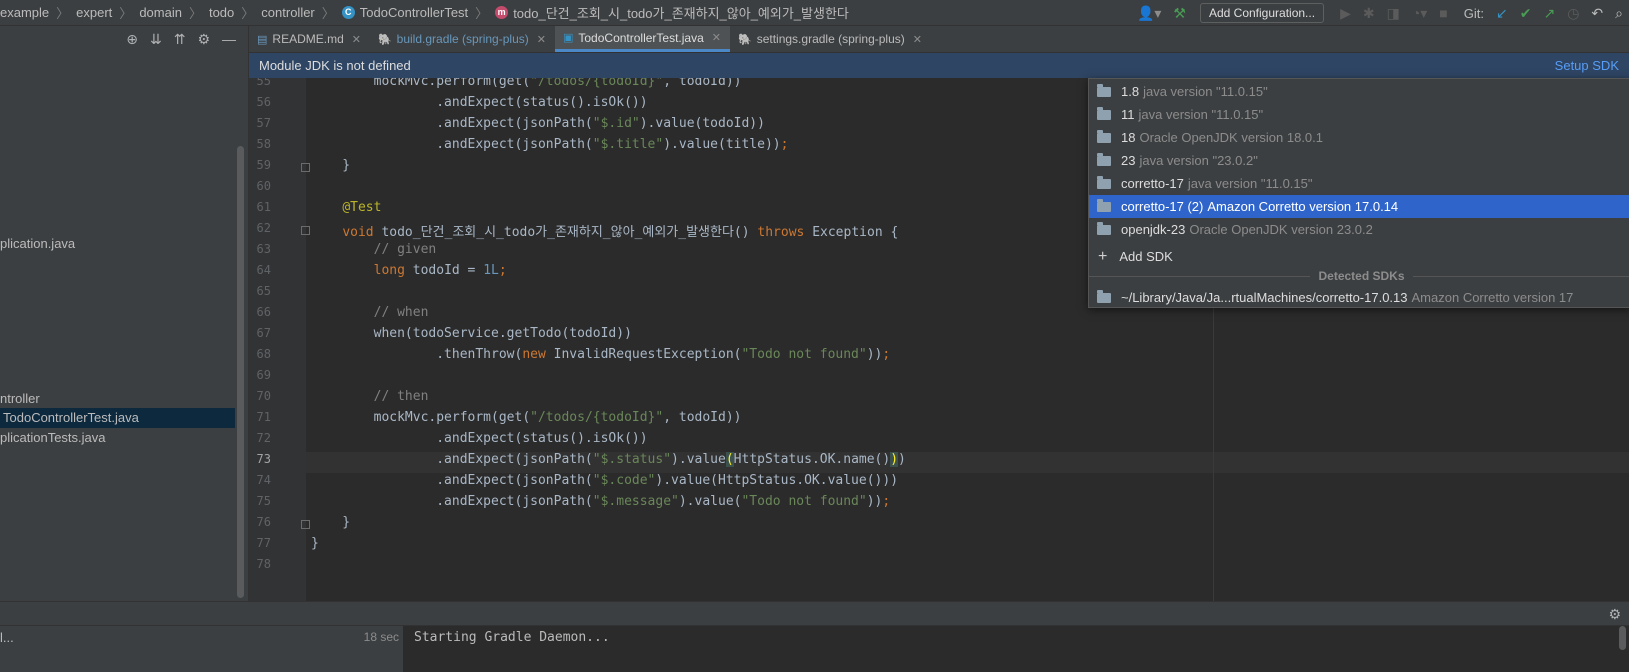 The width and height of the screenshot is (1629, 672). What do you see at coordinates (263, 543) in the screenshot?
I see `line-number: 77` at bounding box center [263, 543].